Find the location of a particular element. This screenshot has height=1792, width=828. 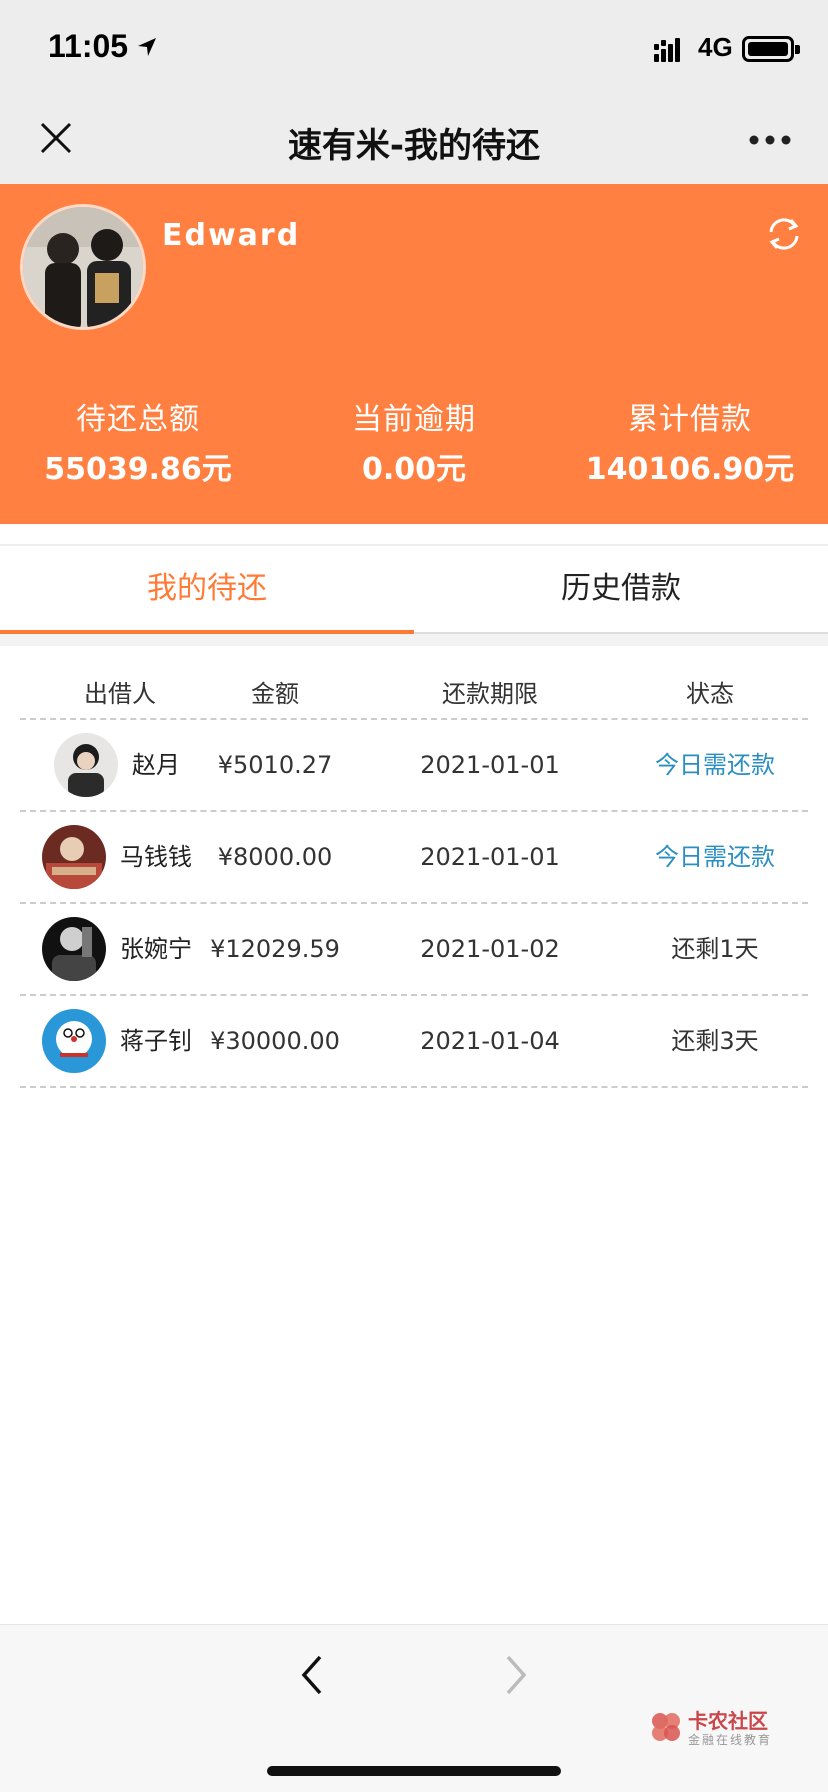

back-arrow-icon is located at coordinates (312, 1675).